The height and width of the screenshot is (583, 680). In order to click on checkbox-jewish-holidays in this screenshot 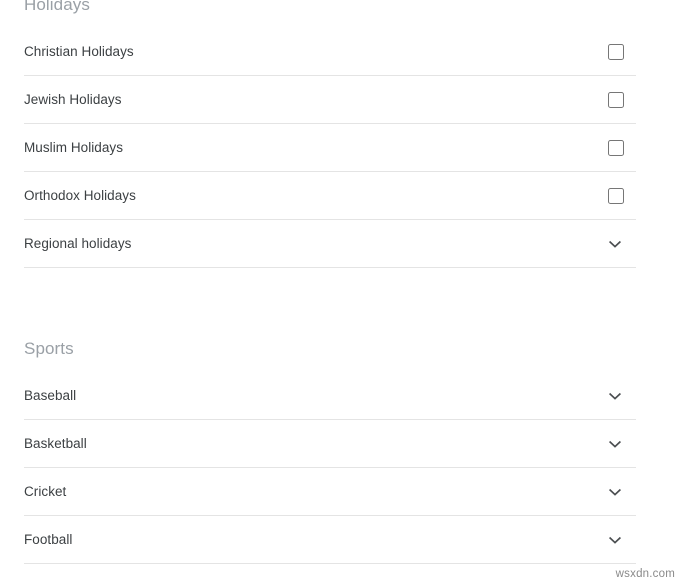, I will do `click(615, 99)`.